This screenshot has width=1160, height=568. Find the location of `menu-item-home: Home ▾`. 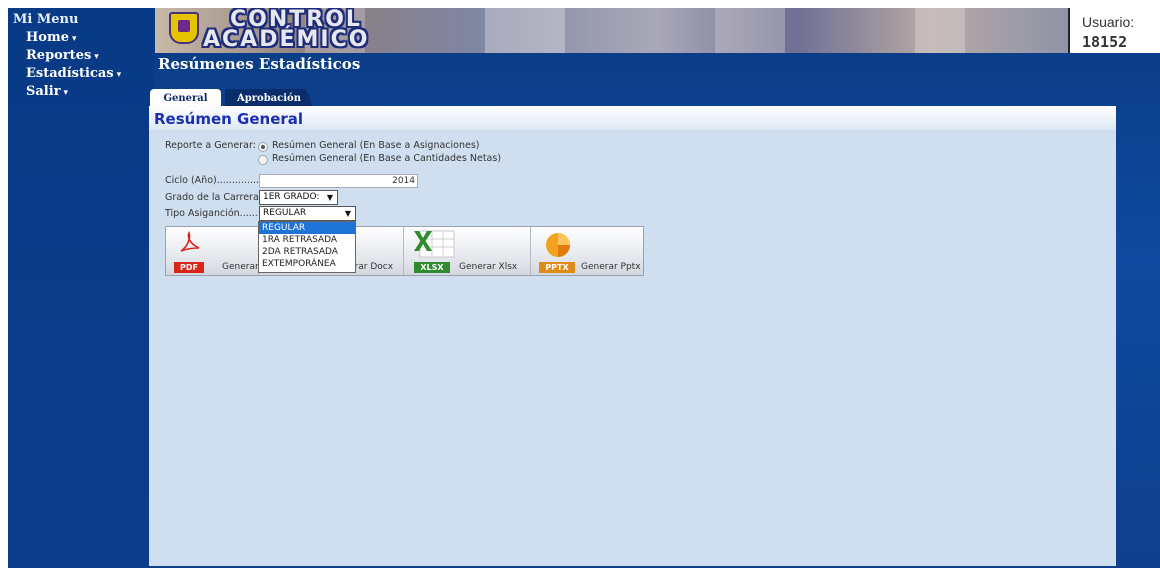

menu-item-home: Home ▾ is located at coordinates (51, 37).